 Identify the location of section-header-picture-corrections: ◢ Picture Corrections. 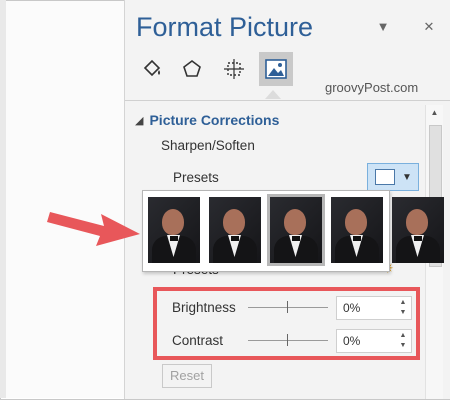
(207, 120).